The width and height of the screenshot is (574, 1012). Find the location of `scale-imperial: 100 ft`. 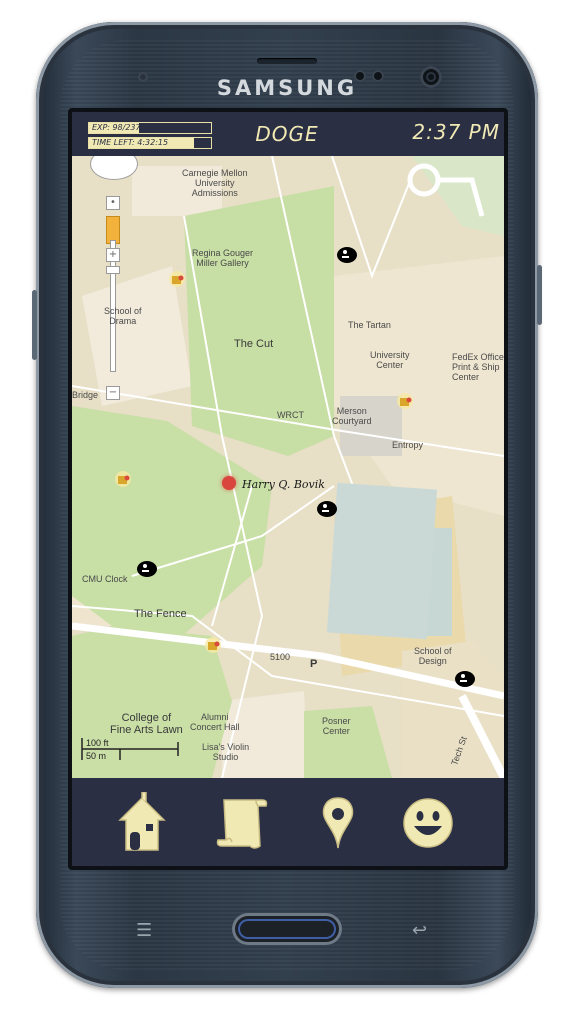

scale-imperial: 100 ft is located at coordinates (97, 743).